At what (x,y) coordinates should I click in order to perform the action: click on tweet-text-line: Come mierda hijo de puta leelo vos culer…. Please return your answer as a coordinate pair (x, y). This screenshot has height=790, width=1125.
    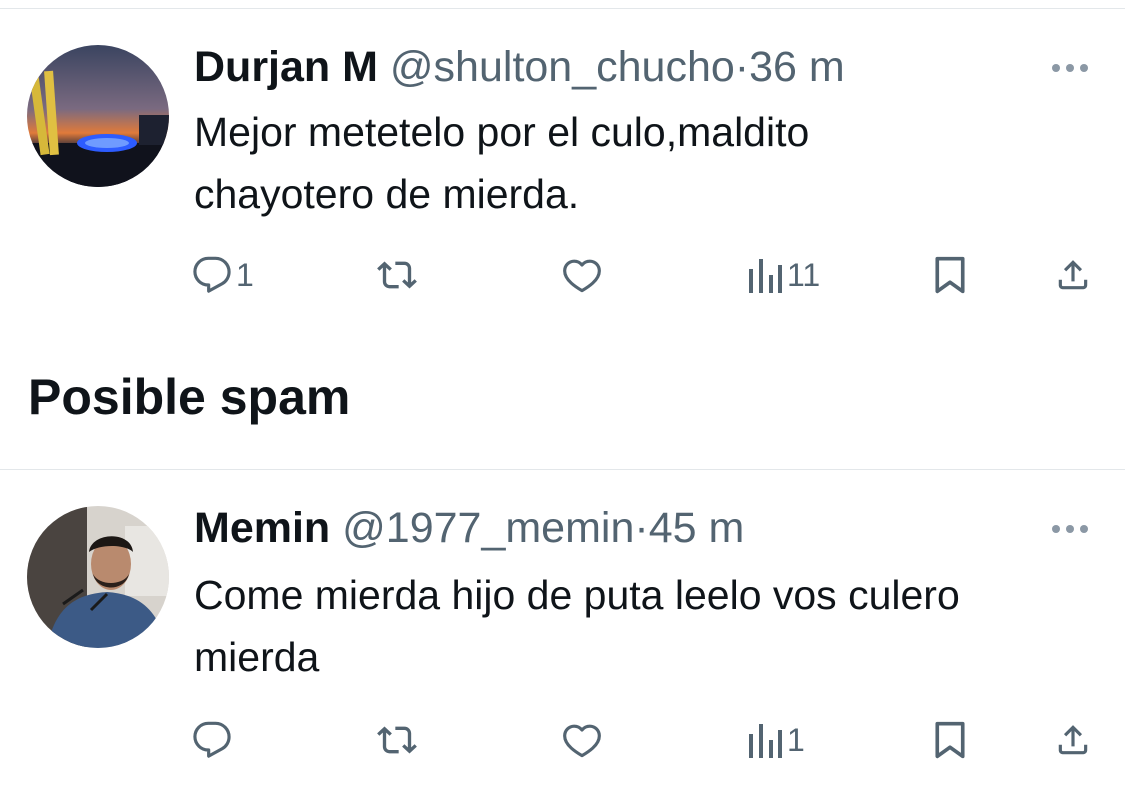
    Looking at the image, I should click on (577, 595).